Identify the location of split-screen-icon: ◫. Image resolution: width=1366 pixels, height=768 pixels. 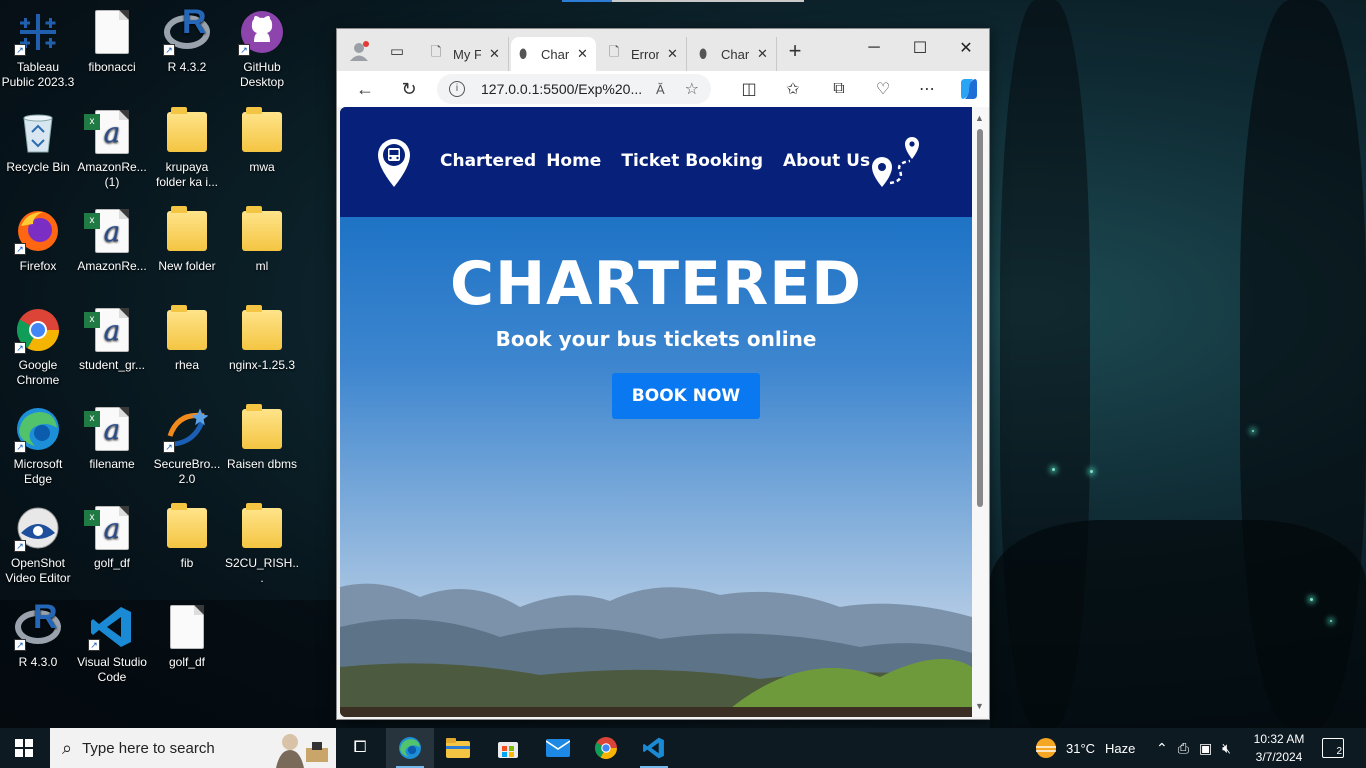
(749, 89).